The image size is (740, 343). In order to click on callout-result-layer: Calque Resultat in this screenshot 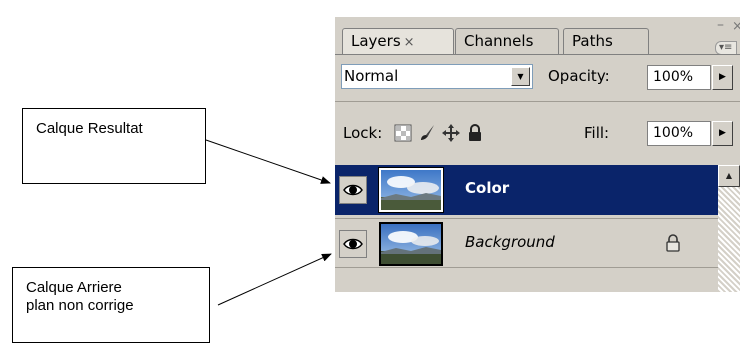, I will do `click(114, 146)`.